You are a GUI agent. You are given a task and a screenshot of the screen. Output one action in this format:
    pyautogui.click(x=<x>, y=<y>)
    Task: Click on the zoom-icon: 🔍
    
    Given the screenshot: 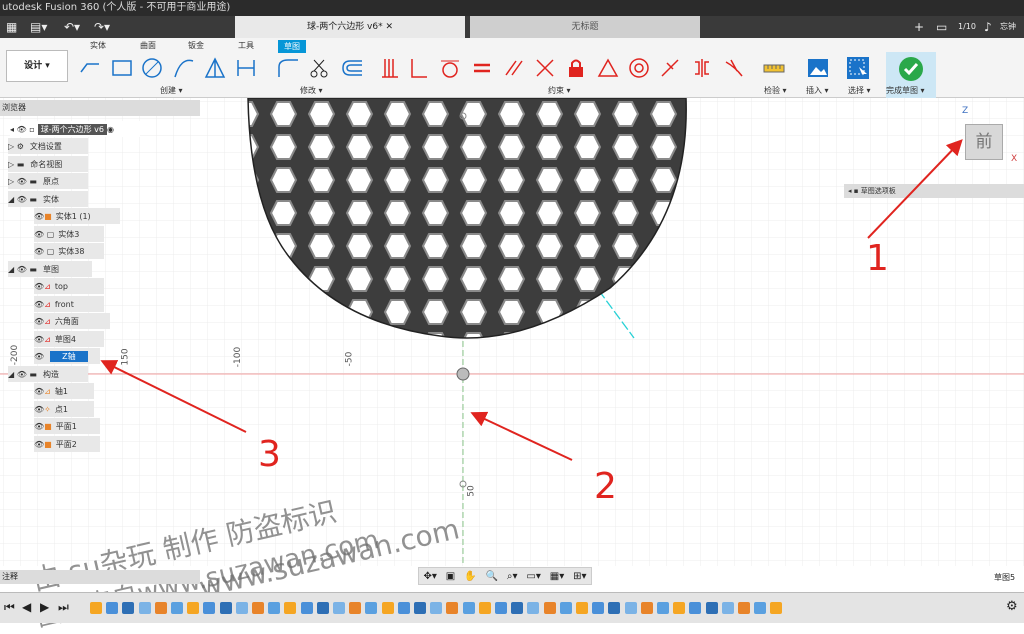 What is the action you would take?
    pyautogui.click(x=491, y=576)
    